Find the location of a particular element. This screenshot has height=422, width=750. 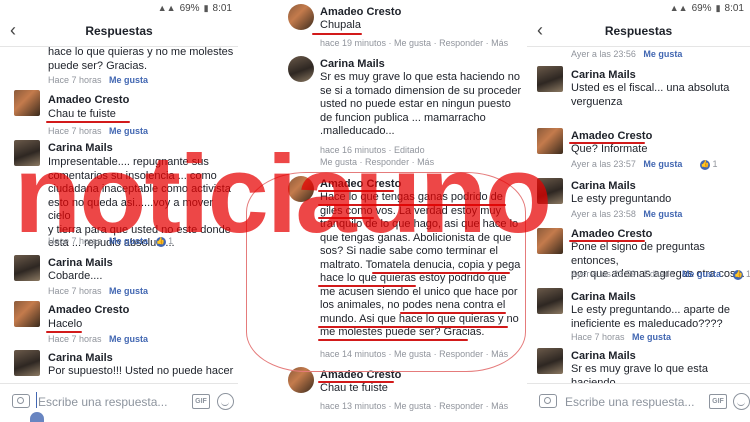

text-selection-handle is located at coordinates (37, 417).